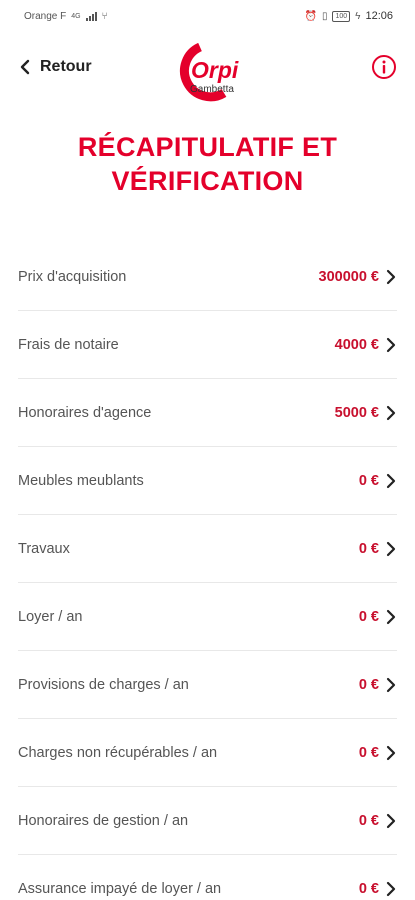 This screenshot has width=415, height=900. I want to click on chevron-left-icon, so click(25, 67).